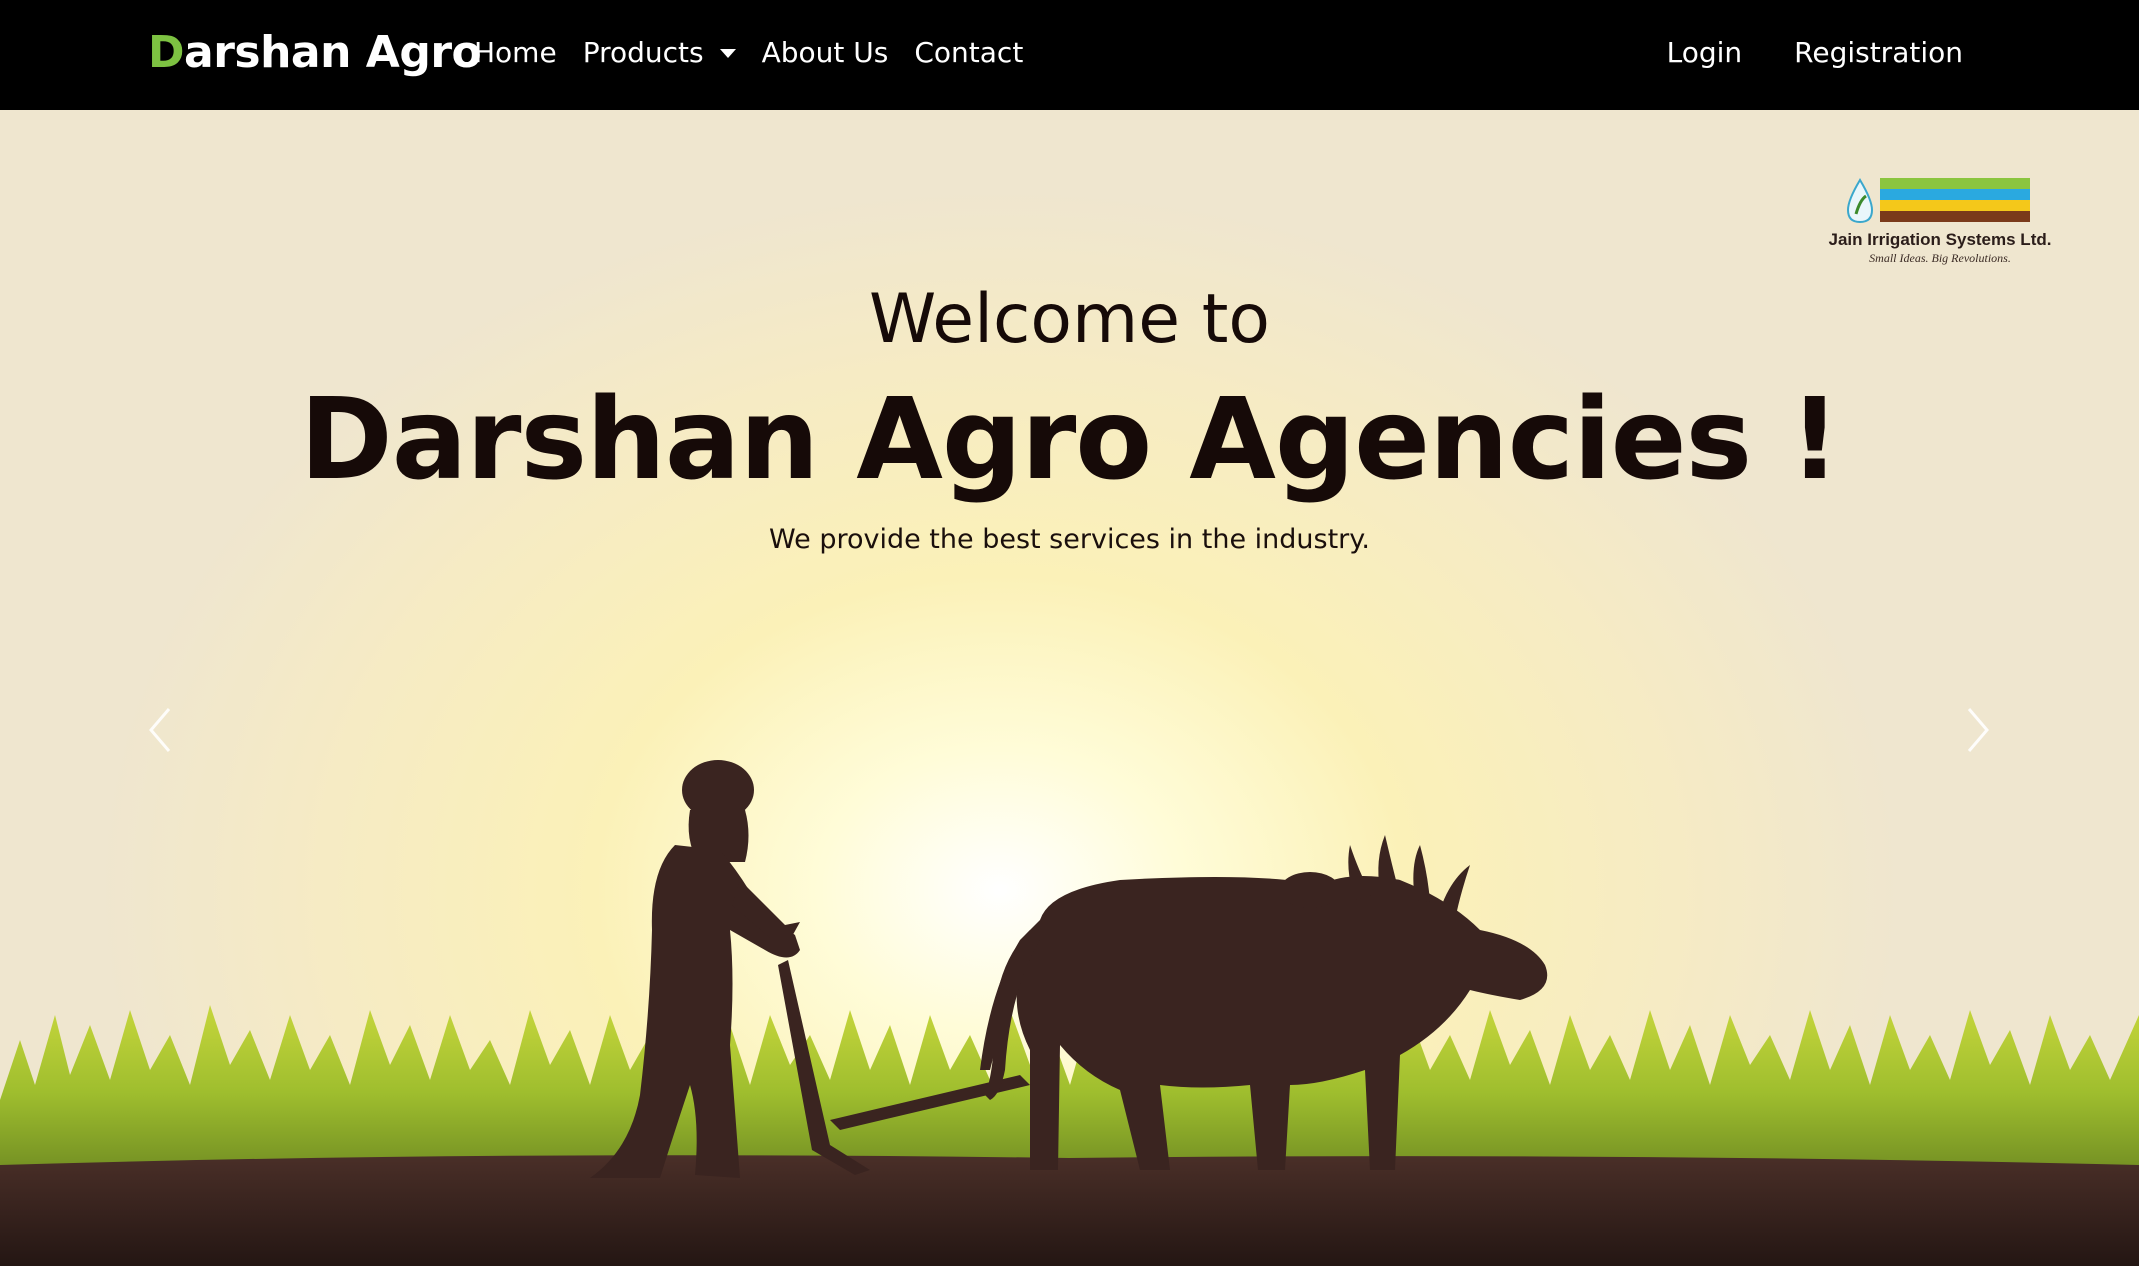 The height and width of the screenshot is (1266, 2139). I want to click on hero-headline: Darshan Agro Agencies !, so click(1070, 440).